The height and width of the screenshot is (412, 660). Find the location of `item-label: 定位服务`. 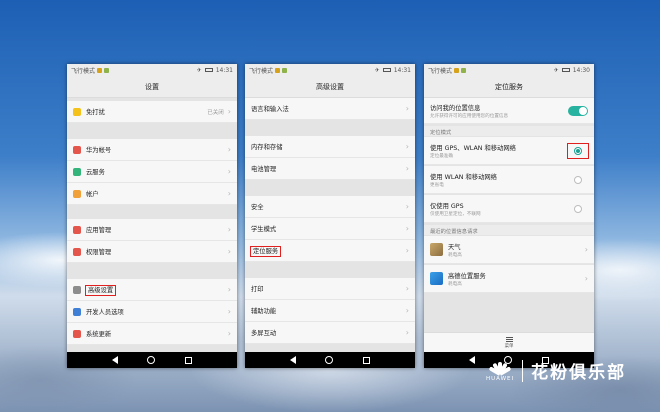

item-label: 定位服务 is located at coordinates (327, 251).